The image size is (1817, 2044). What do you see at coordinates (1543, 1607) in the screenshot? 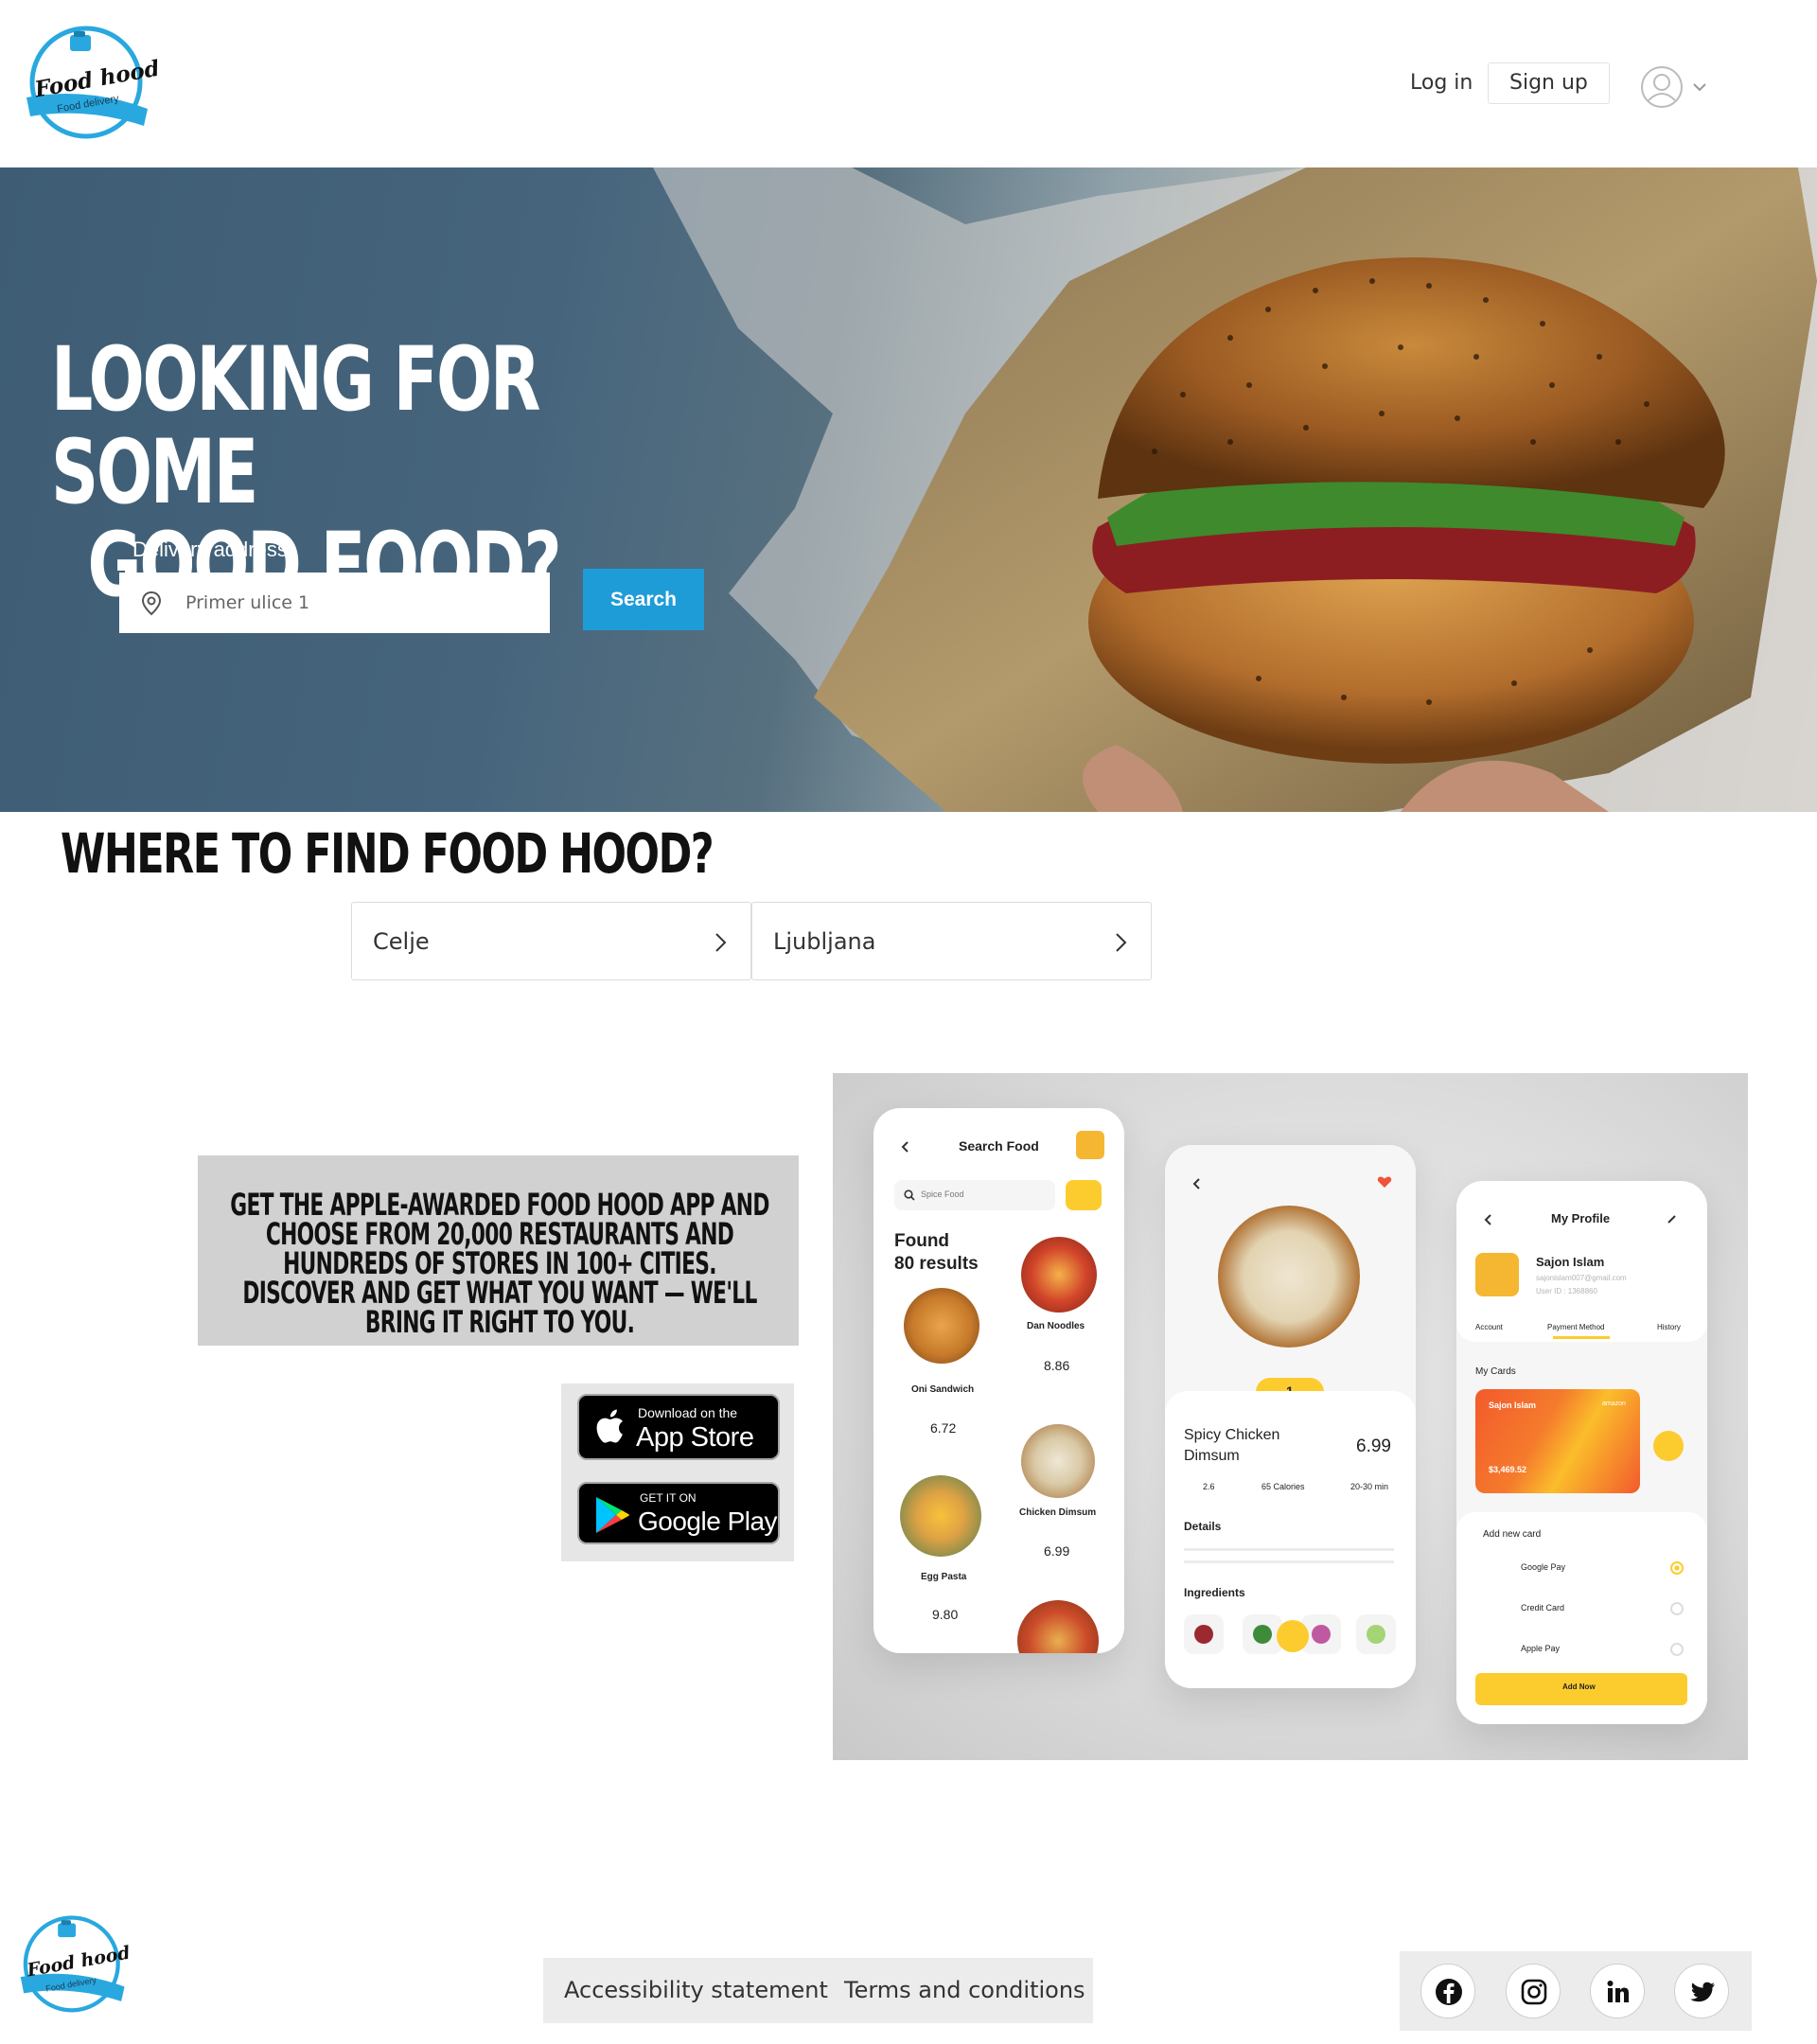
I see `method-credit-card: Credit Card` at bounding box center [1543, 1607].